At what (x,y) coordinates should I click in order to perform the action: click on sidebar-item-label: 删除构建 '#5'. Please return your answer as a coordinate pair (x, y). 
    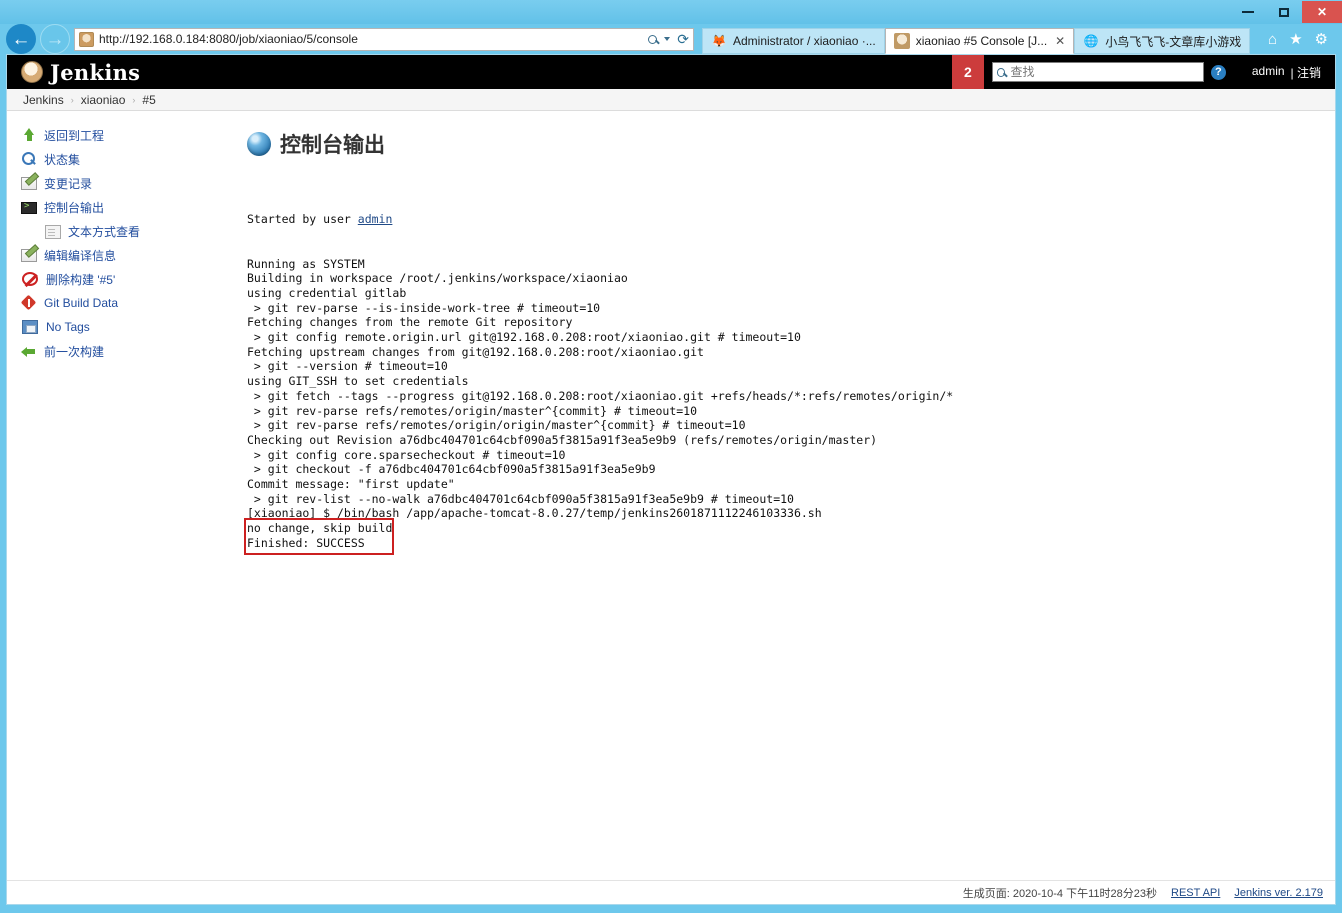
    Looking at the image, I should click on (81, 279).